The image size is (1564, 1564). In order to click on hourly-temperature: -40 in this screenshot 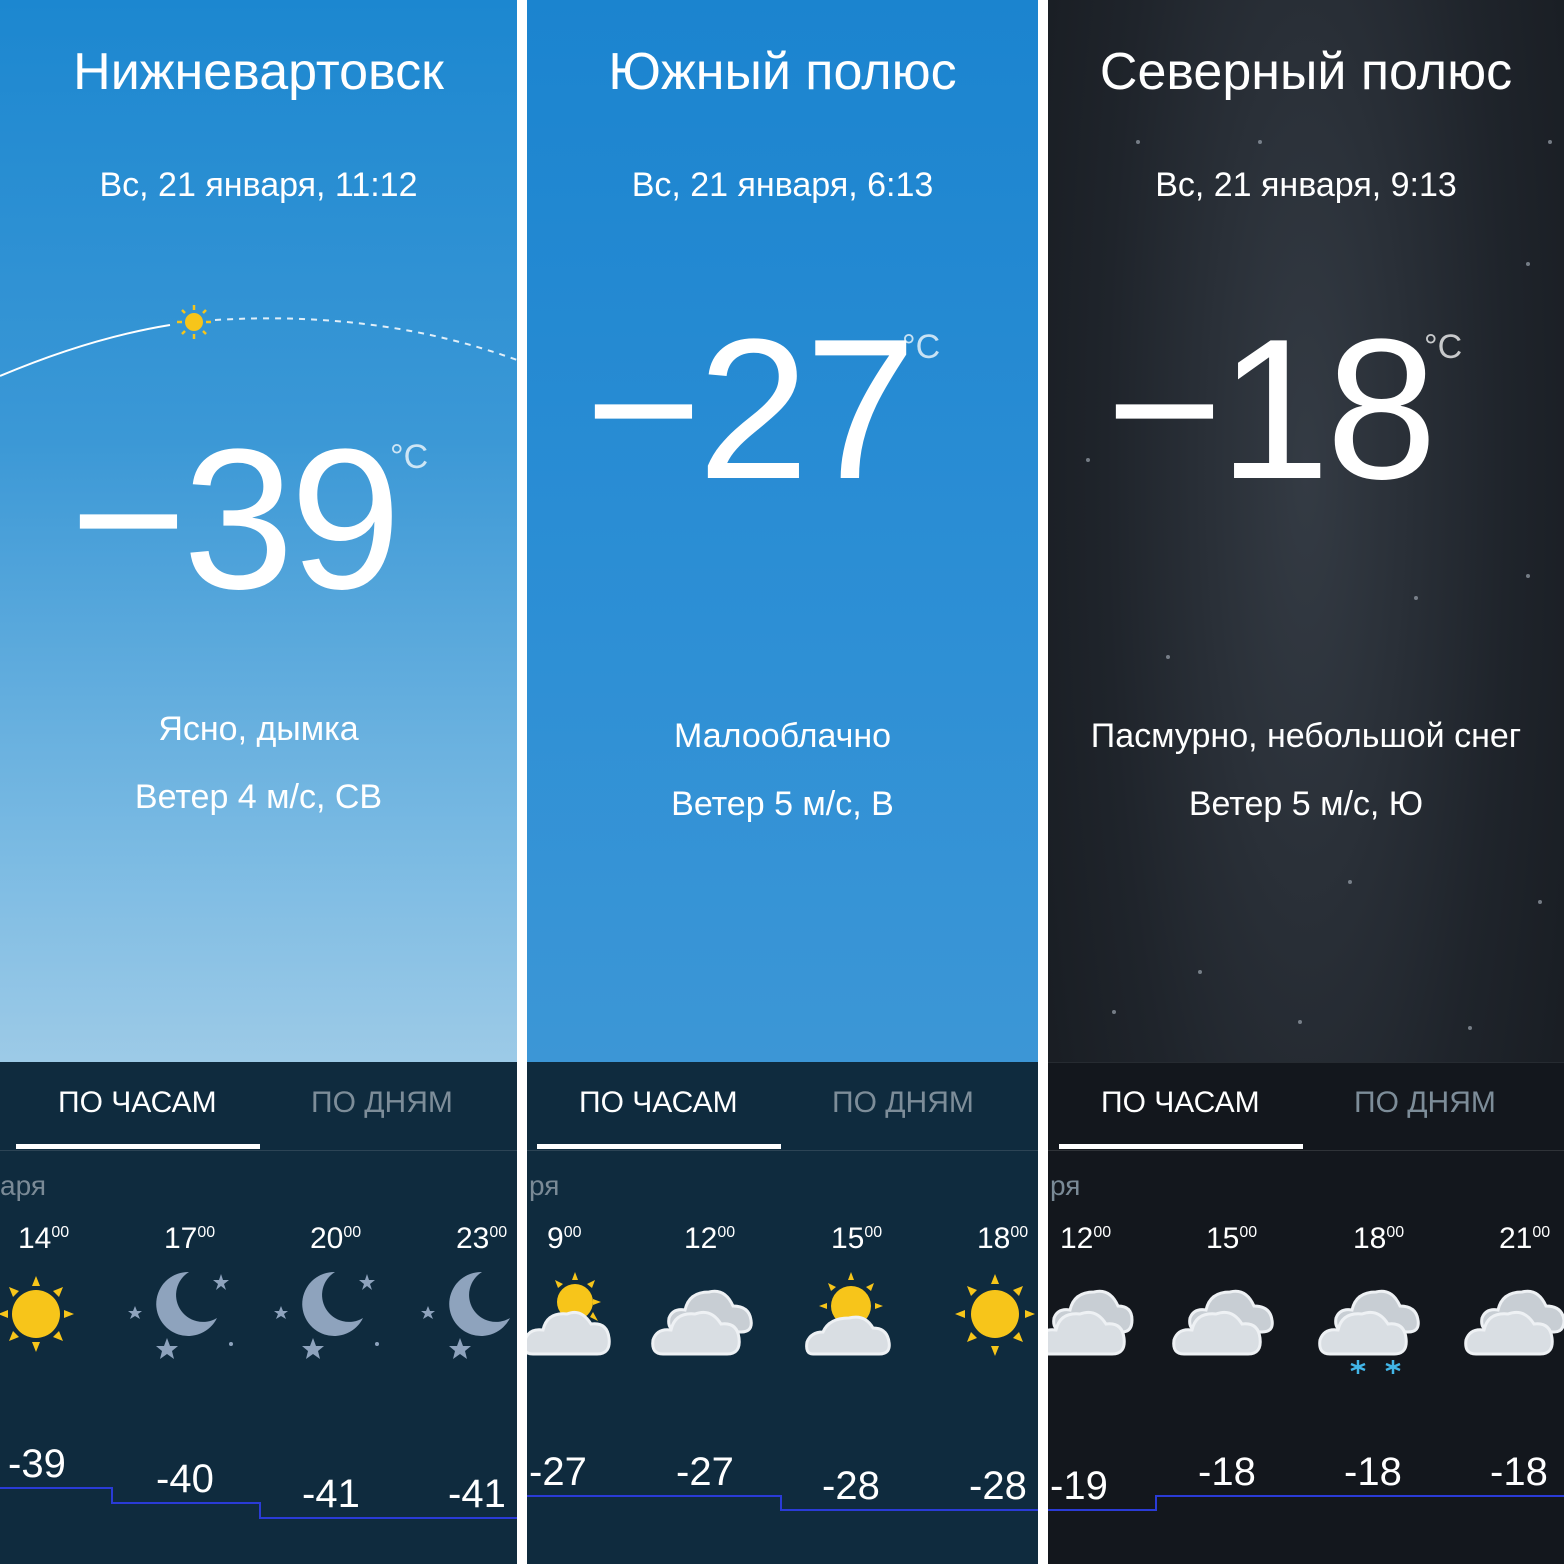, I will do `click(185, 1479)`.